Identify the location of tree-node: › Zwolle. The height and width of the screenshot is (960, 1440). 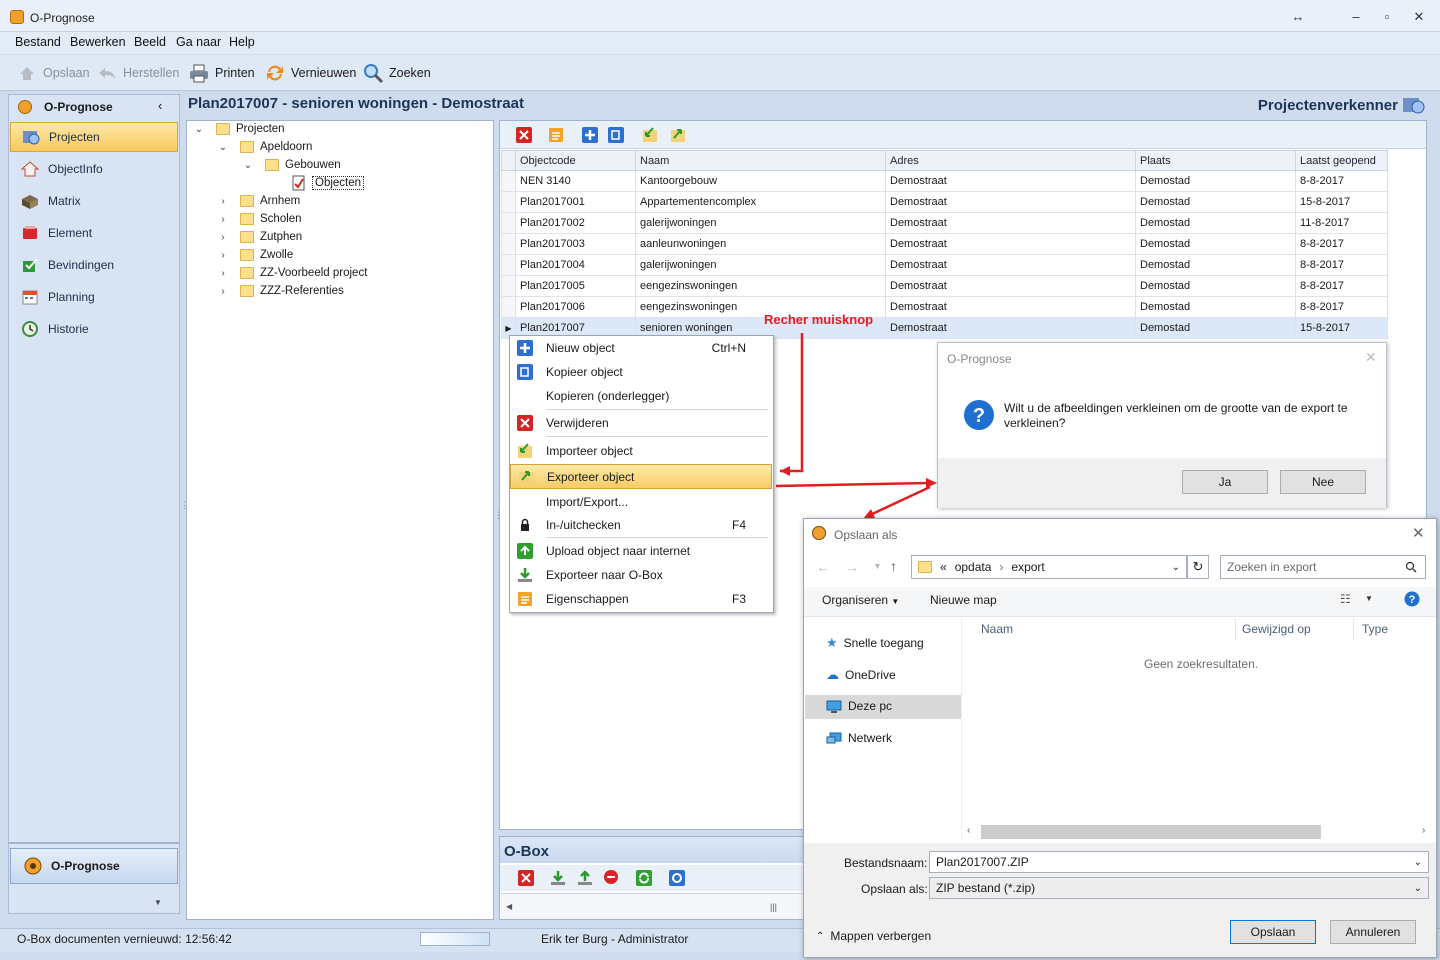
(255, 255).